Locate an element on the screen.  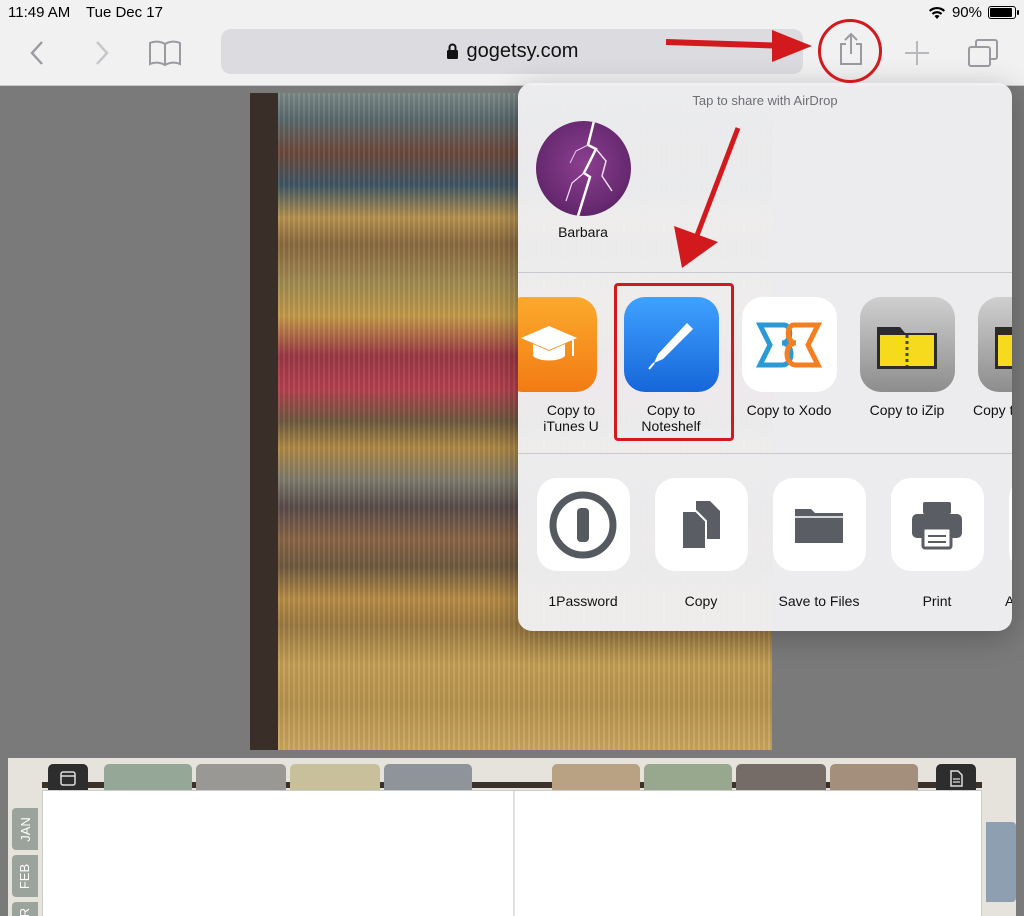
browser-toolbar: 11:49 AM Tue Dec 17 90% gogetsy.com is located at coordinates (512, 43).